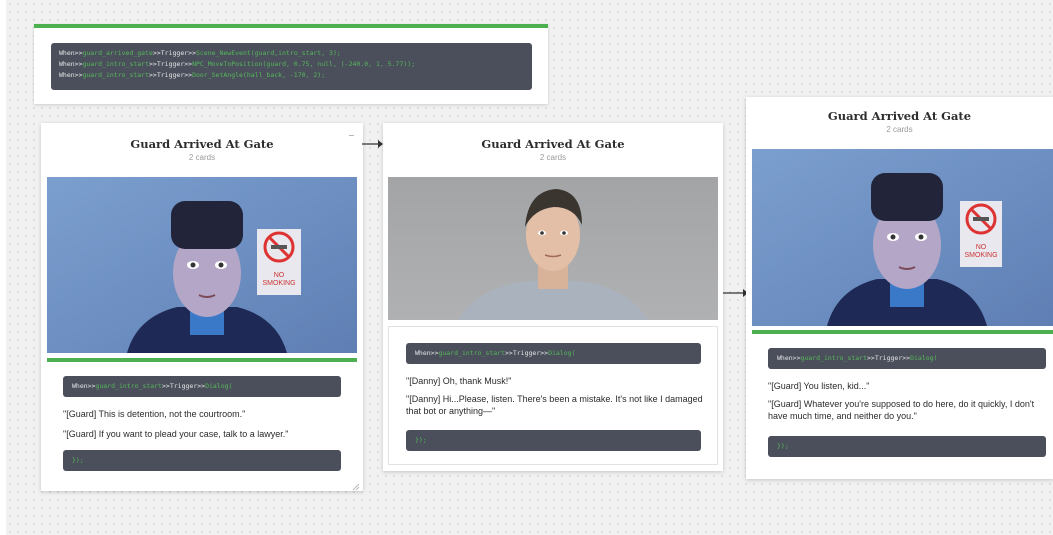 This screenshot has width=1053, height=535. What do you see at coordinates (351, 135) in the screenshot?
I see `minimize-icon` at bounding box center [351, 135].